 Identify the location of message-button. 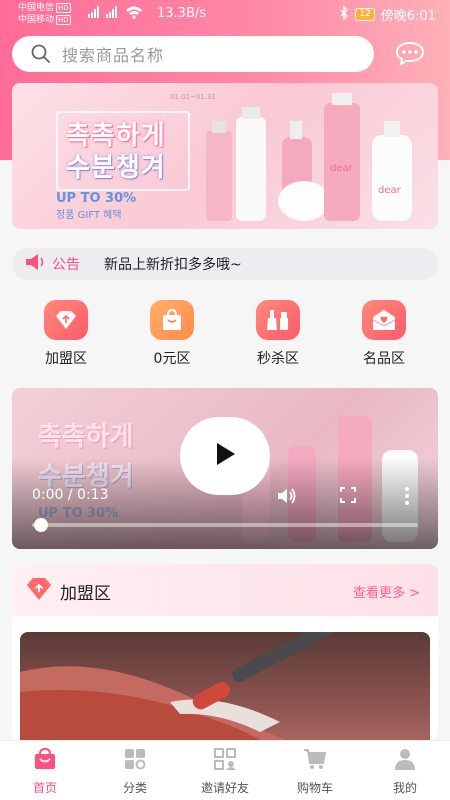
(410, 54).